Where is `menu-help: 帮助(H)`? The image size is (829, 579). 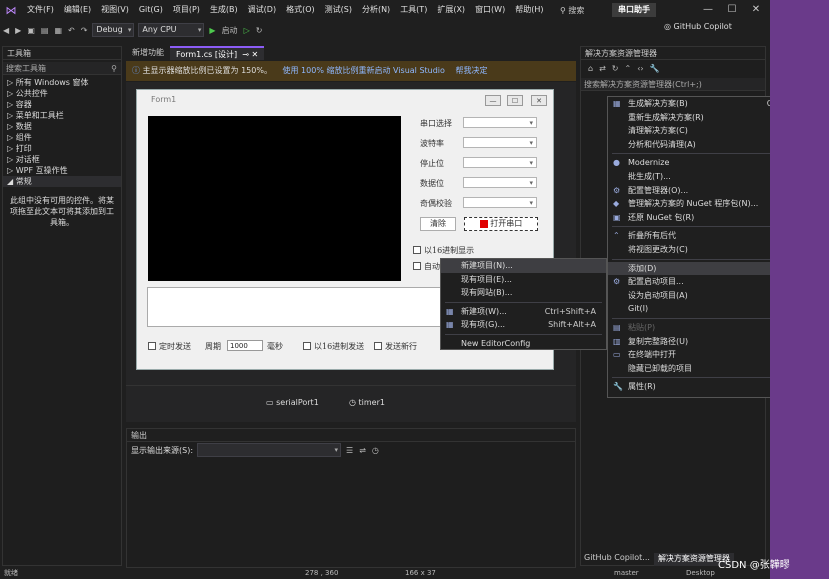 menu-help: 帮助(H) is located at coordinates (529, 10).